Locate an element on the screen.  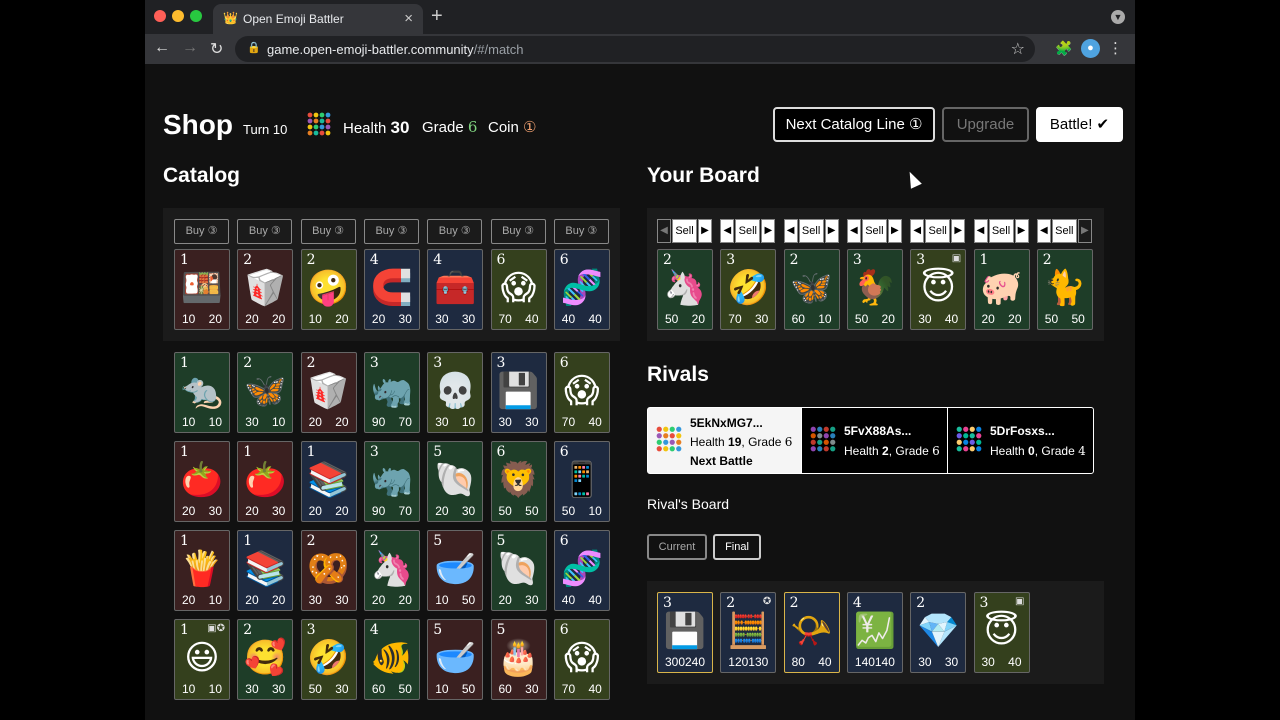
emoji-card: 6 📱 50 10 is located at coordinates (581, 481).